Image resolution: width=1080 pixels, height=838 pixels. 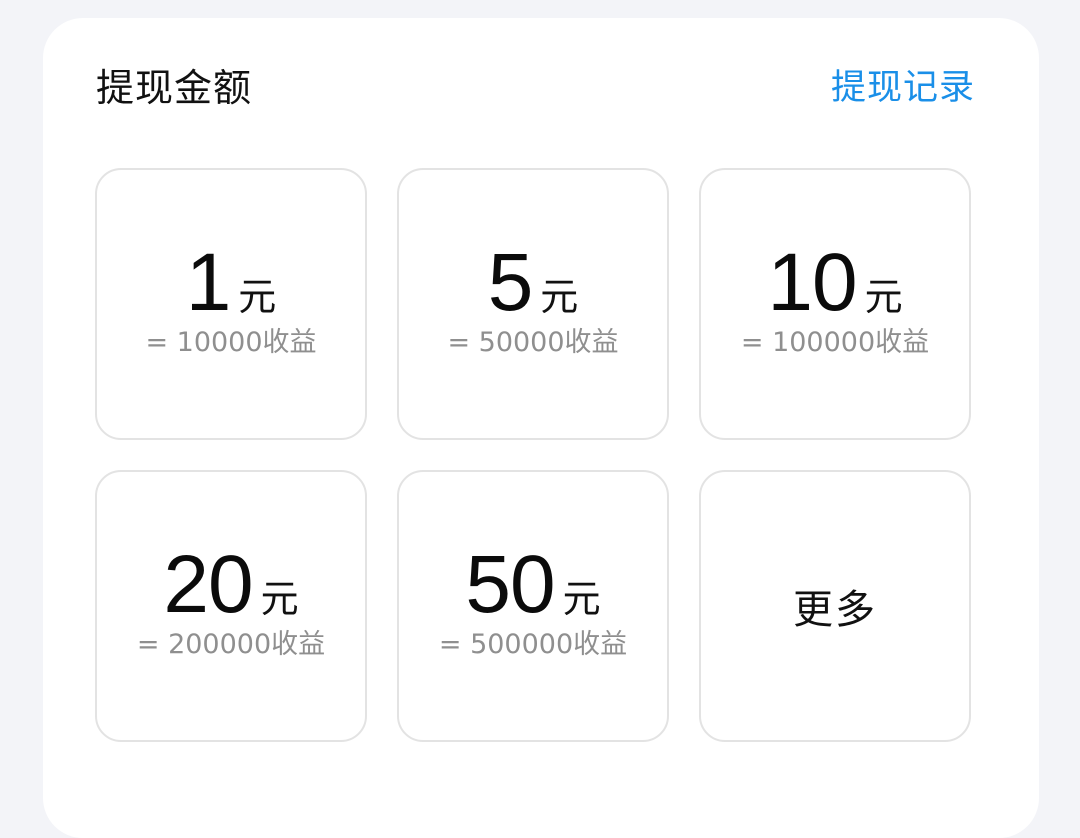 I want to click on more-label: 更多, so click(x=835, y=610).